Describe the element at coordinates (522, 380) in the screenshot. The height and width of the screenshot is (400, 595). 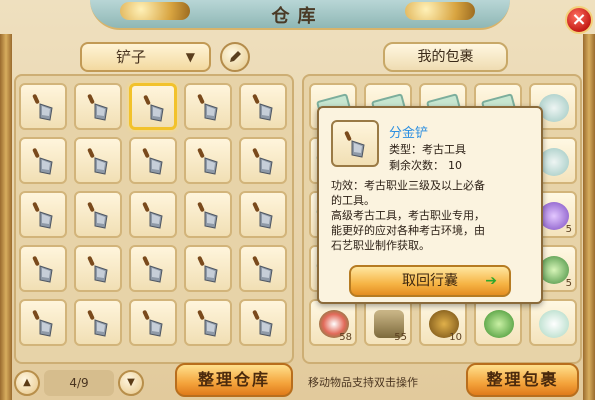
I see `sort-bag-button: 整理包裹` at that location.